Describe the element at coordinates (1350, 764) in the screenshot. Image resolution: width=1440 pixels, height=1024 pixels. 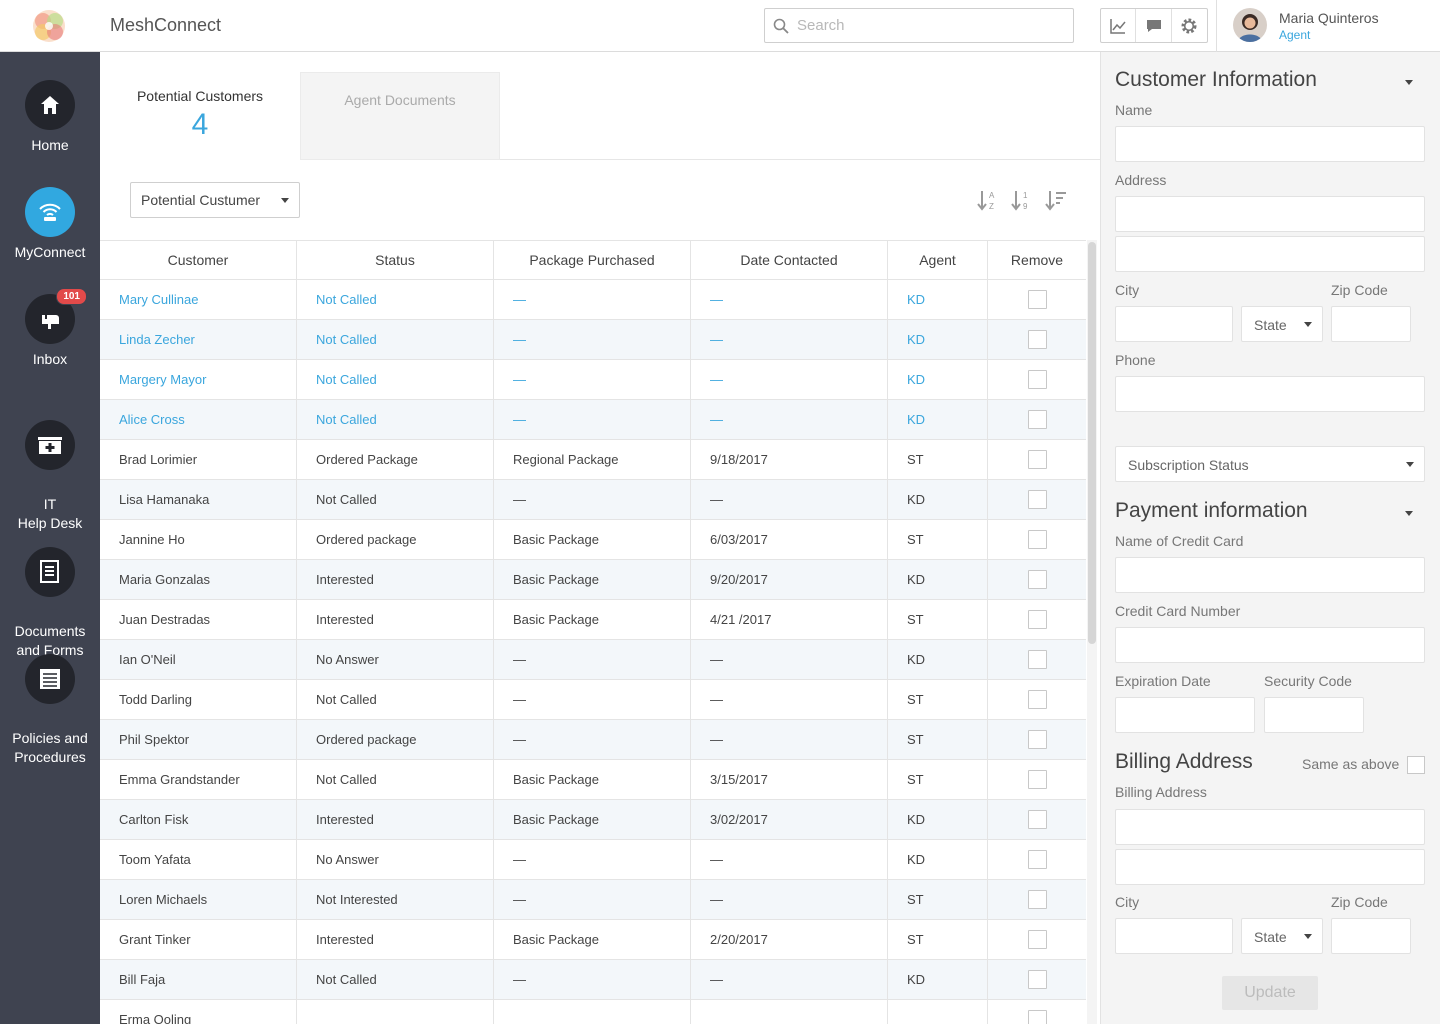
I see `same-as-above-label: Same as above` at that location.